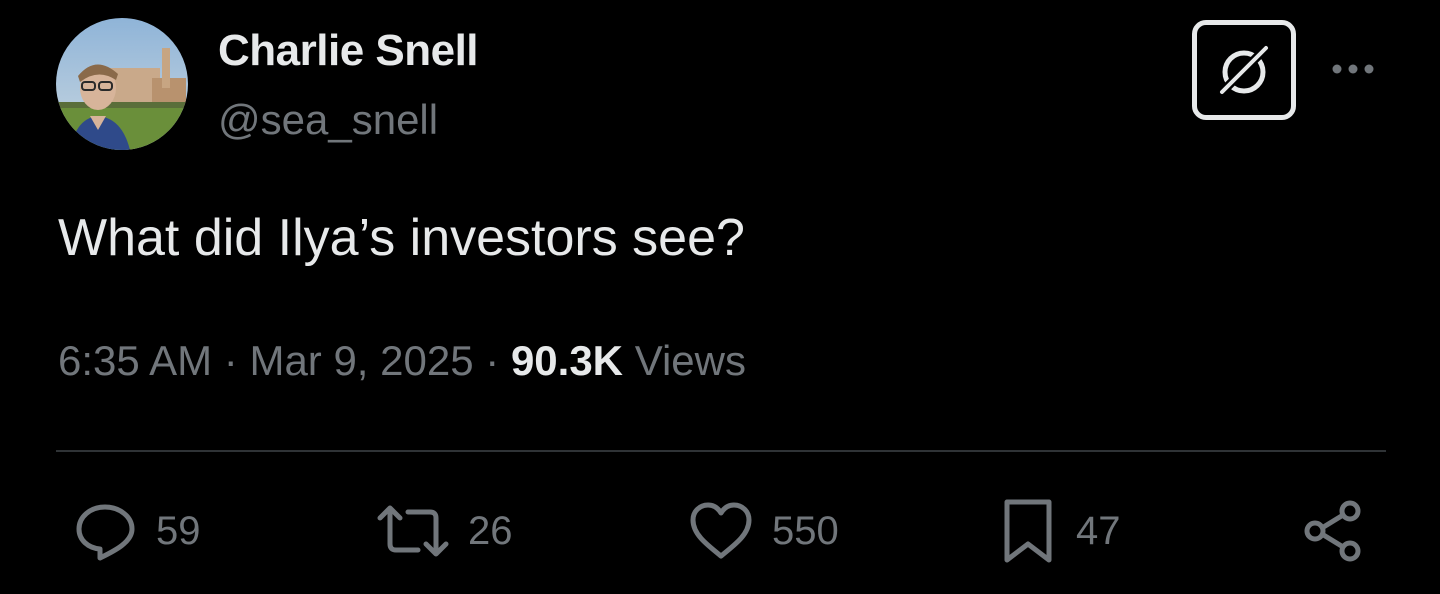 Image resolution: width=1440 pixels, height=594 pixels. Describe the element at coordinates (348, 51) in the screenshot. I see `display-name: Charlie Snell` at that location.